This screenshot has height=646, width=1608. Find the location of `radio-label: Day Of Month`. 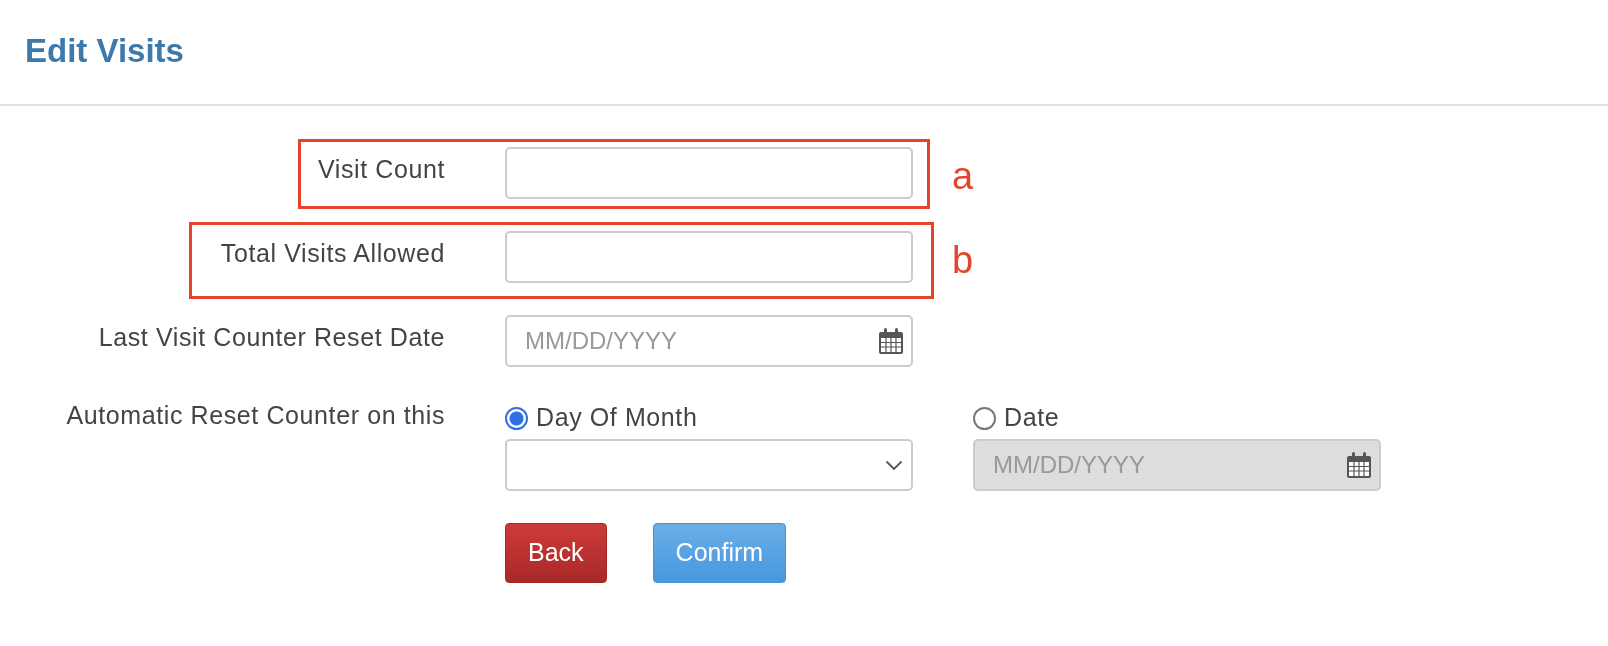

radio-label: Day Of Month is located at coordinates (617, 418).